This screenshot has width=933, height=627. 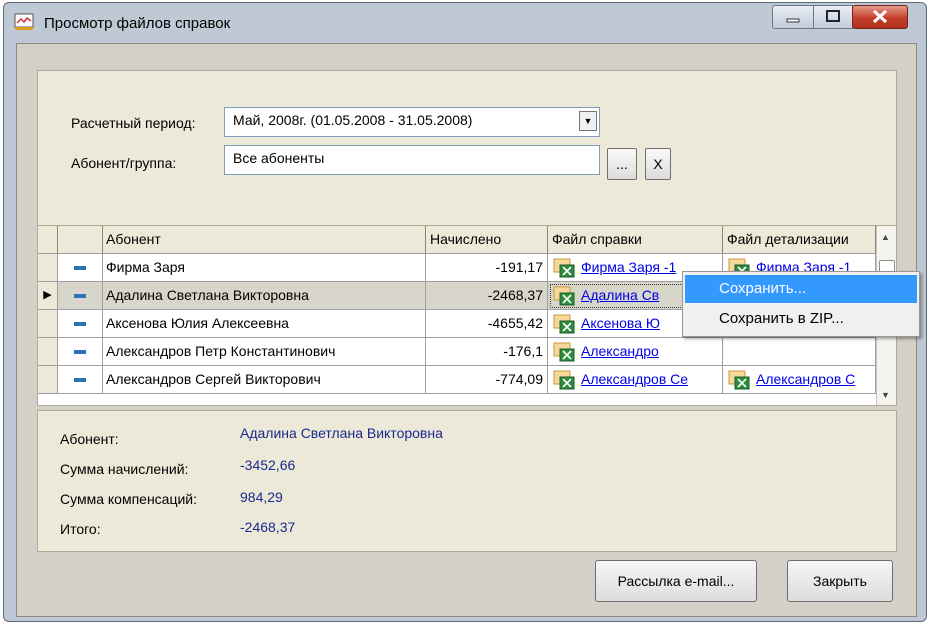 I want to click on summary-total-label: Итого:, so click(x=80, y=529).